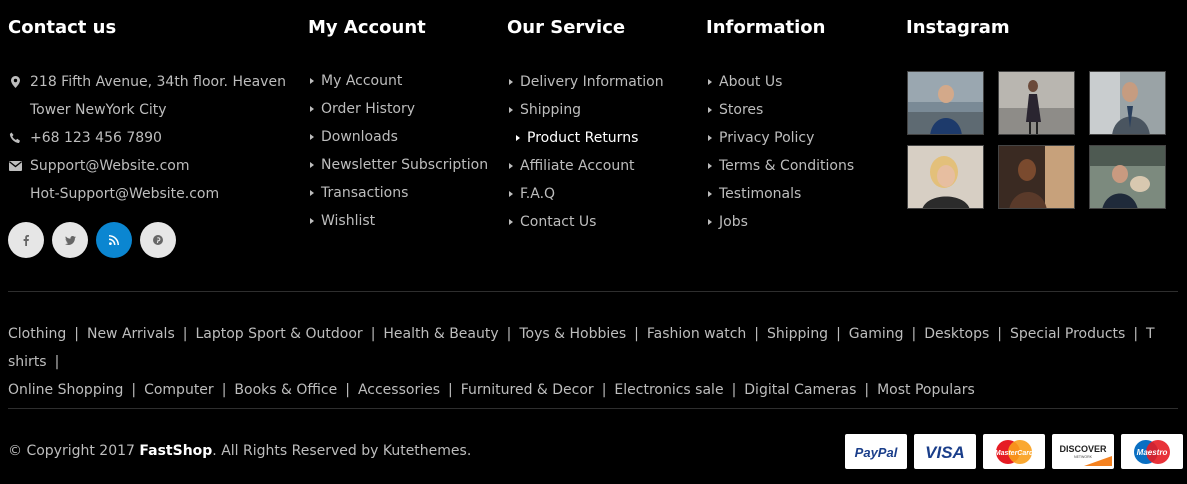 The image size is (1187, 484). Describe the element at coordinates (1037, 140) in the screenshot. I see `instagram-grid` at that location.